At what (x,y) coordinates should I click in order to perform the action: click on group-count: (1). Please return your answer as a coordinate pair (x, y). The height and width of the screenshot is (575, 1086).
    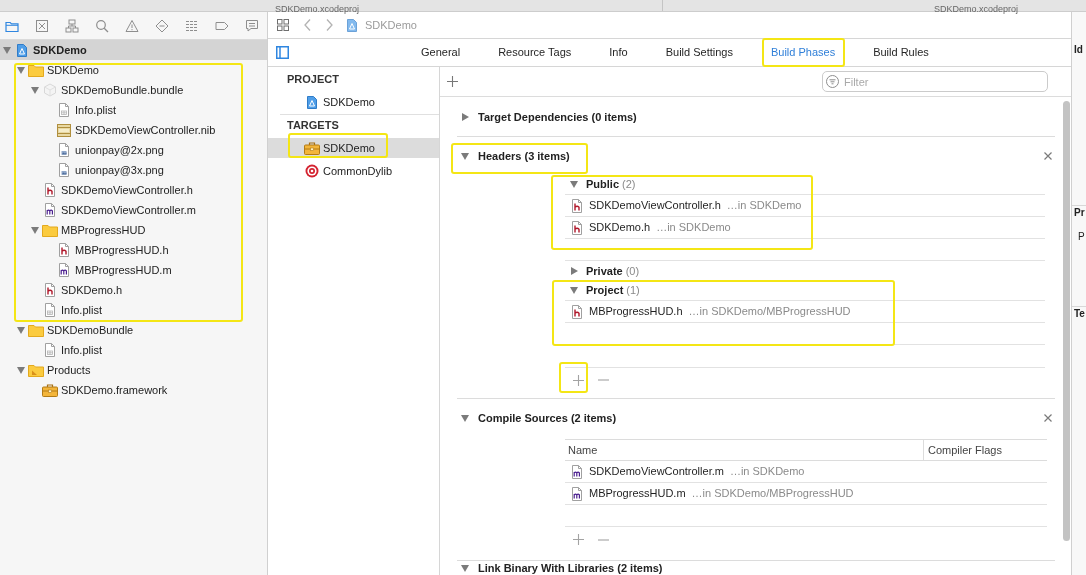
    Looking at the image, I should click on (633, 291).